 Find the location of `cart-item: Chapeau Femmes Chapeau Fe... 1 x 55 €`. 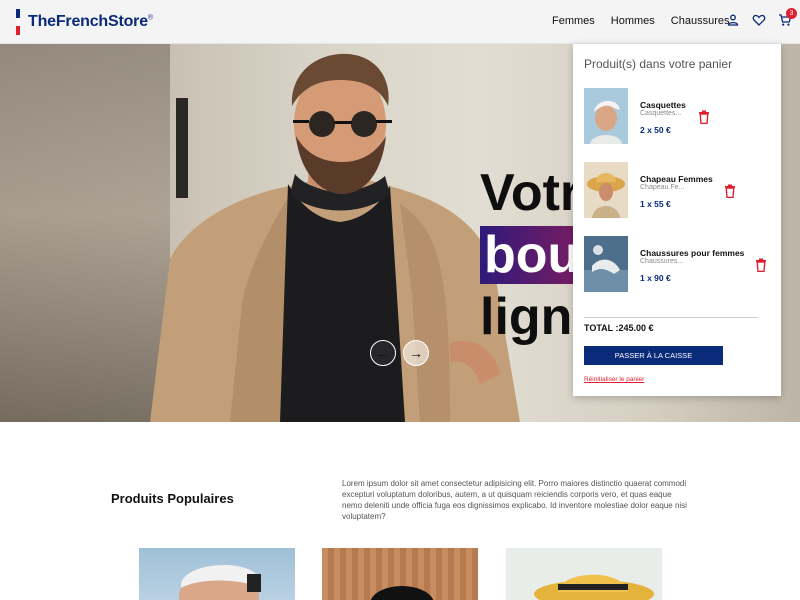

cart-item: Chapeau Femmes Chapeau Fe... 1 x 55 € is located at coordinates (679, 190).